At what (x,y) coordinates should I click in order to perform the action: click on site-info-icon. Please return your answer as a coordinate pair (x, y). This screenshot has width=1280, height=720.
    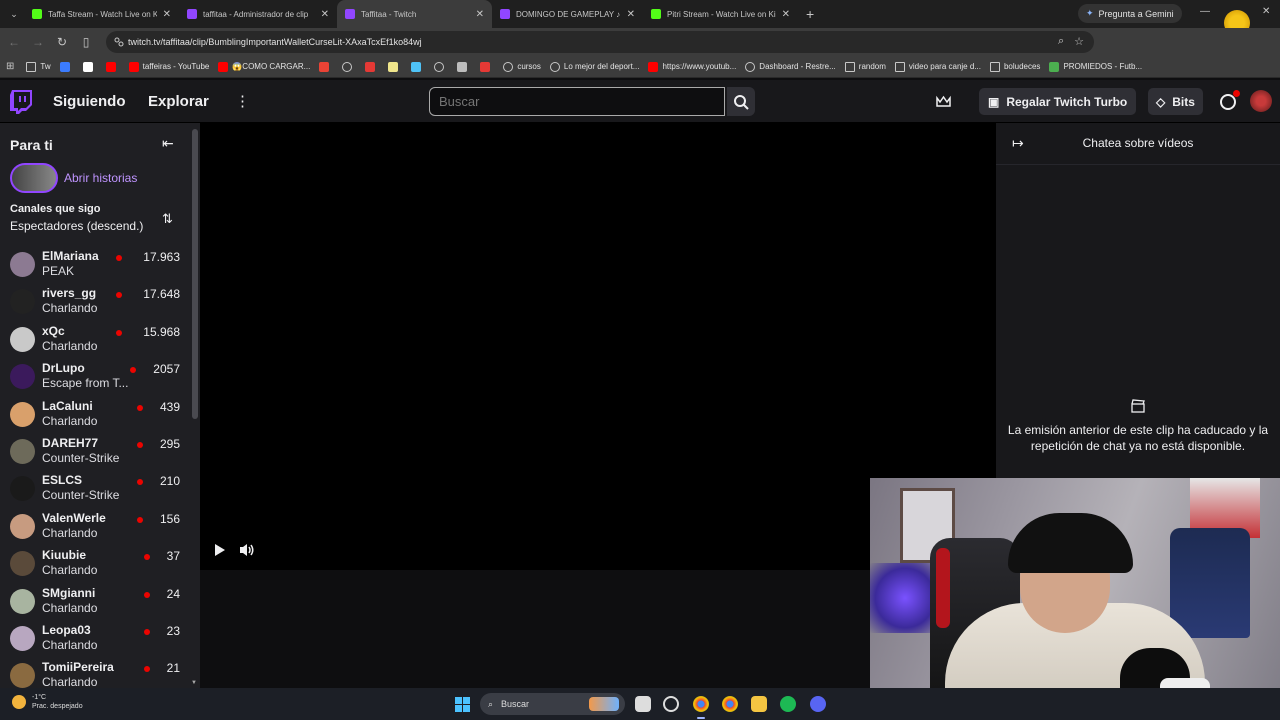
    Looking at the image, I should click on (119, 42).